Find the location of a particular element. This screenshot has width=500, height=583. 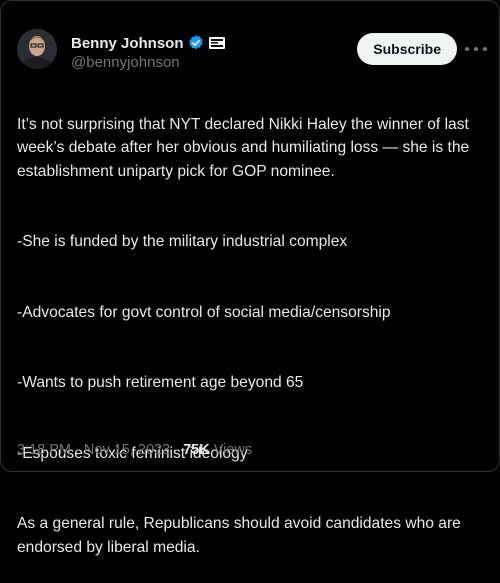

more-options-icon is located at coordinates (476, 49).